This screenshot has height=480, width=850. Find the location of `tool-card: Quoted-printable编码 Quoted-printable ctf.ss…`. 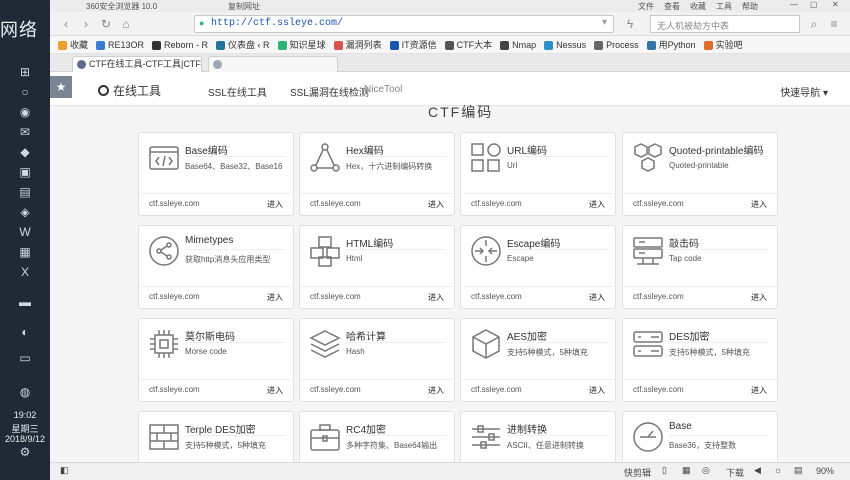

tool-card: Quoted-printable编码 Quoted-printable ctf.ss… is located at coordinates (700, 174).